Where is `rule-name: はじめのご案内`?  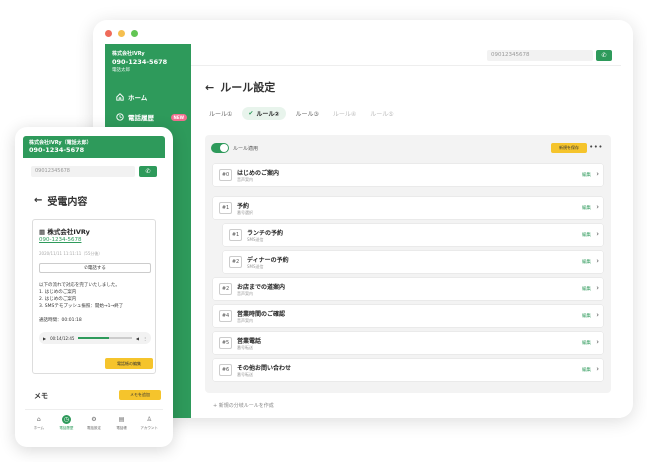
rule-name: はじめのご案内 is located at coordinates (258, 173).